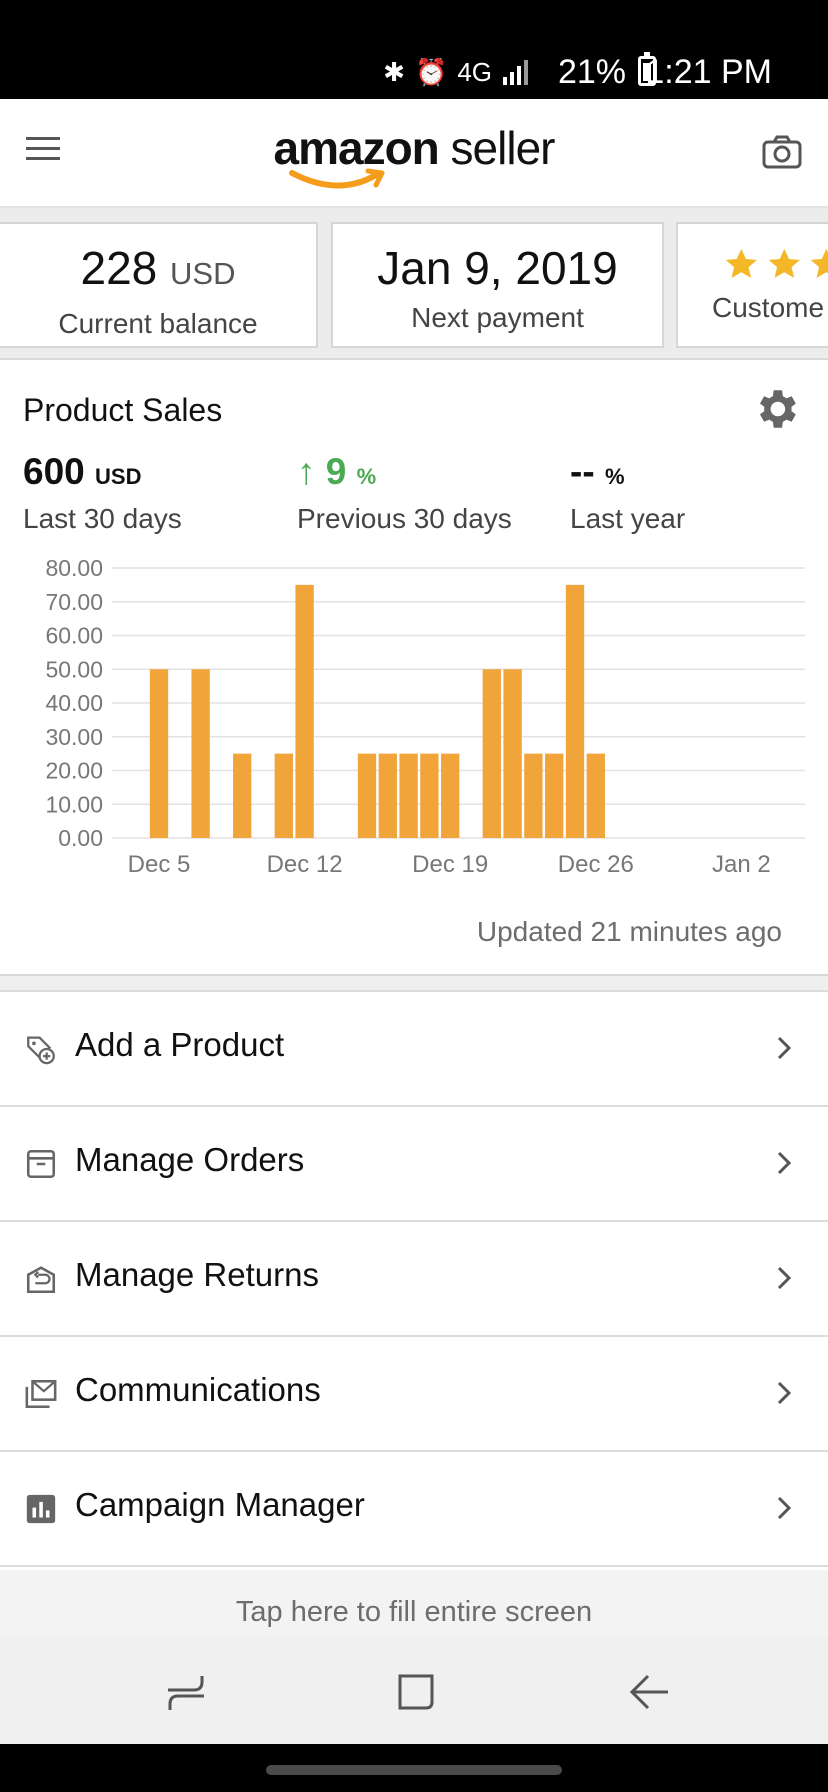  Describe the element at coordinates (752, 285) in the screenshot. I see `customer-rating-card: Custome` at that location.